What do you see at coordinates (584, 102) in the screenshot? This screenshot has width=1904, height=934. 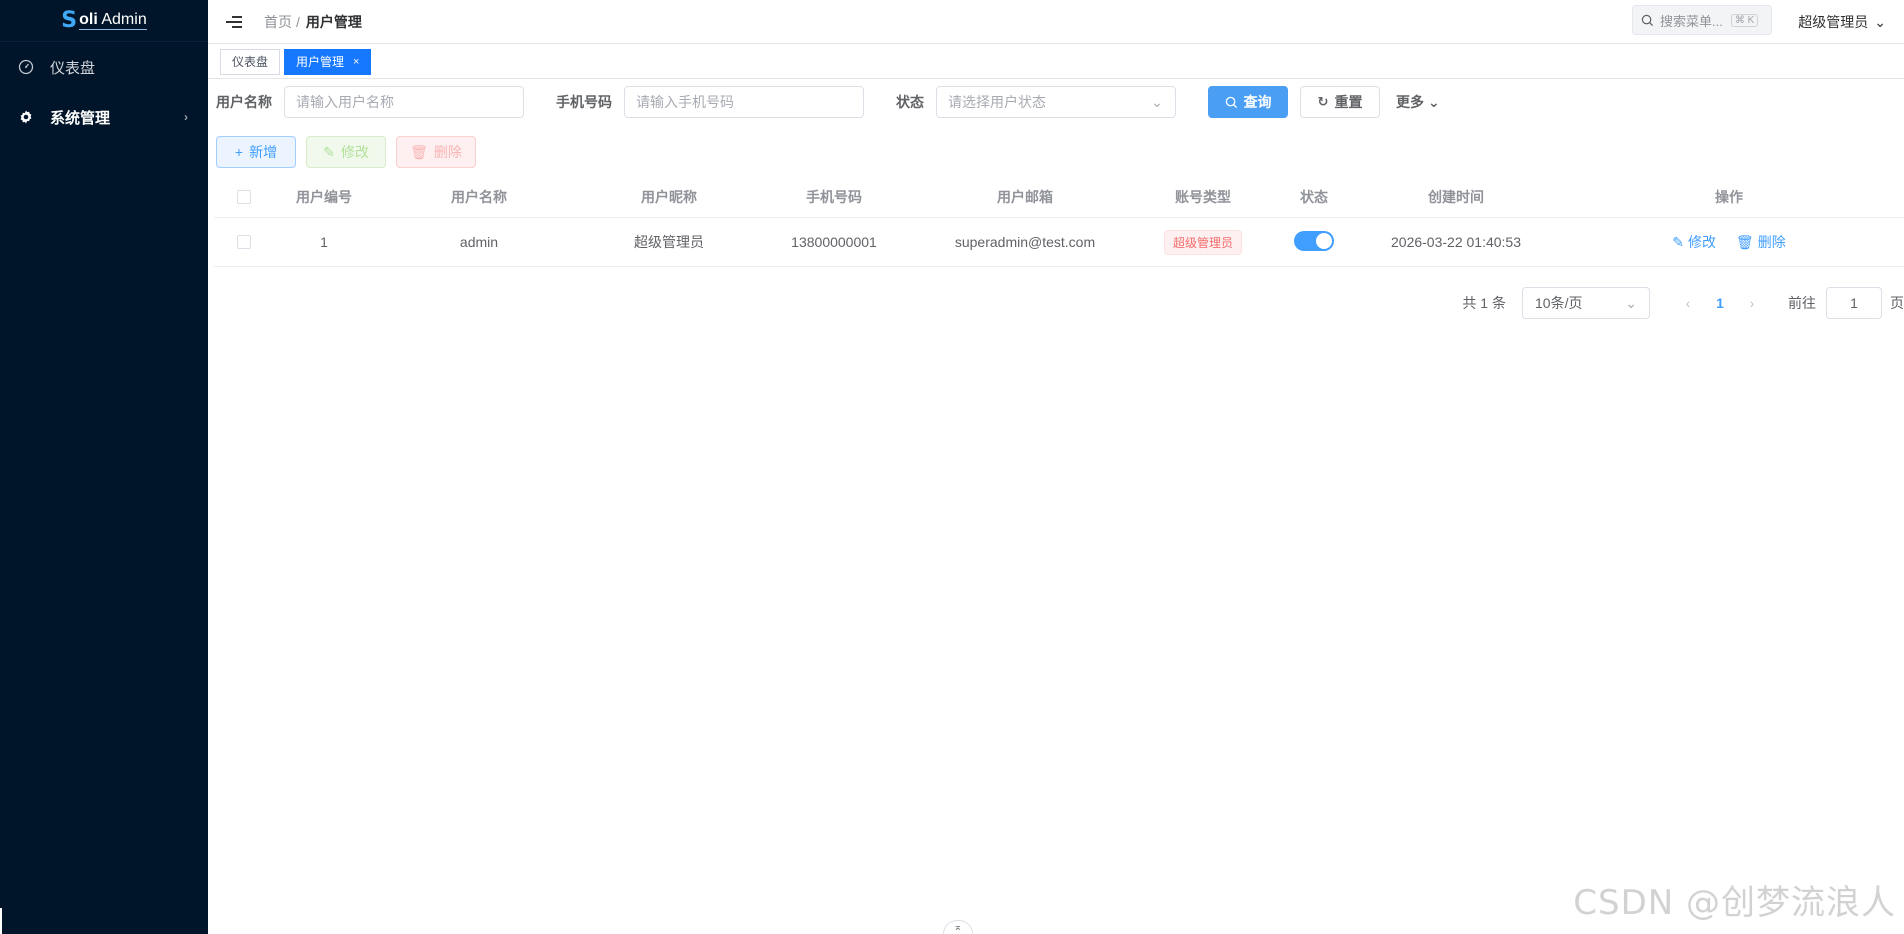 I see `phone-label: 手机号码` at bounding box center [584, 102].